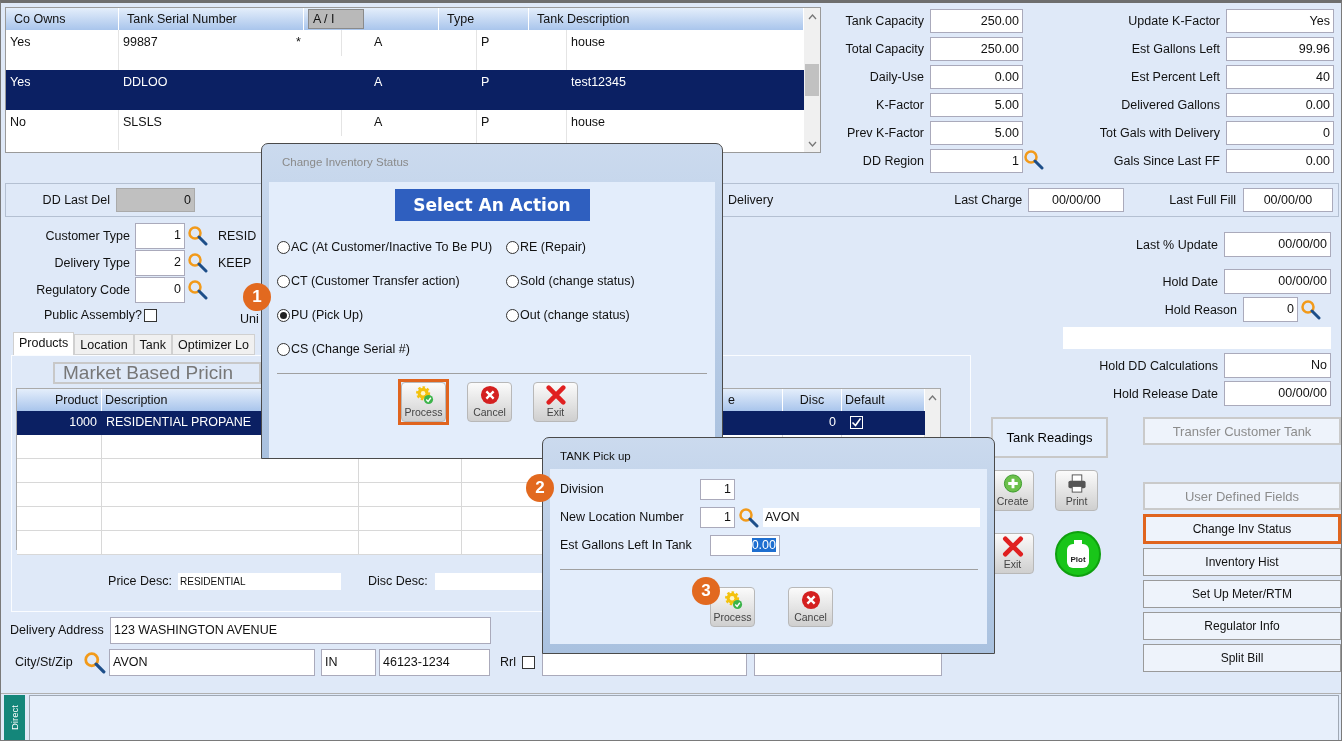 The height and width of the screenshot is (741, 1342). I want to click on field-label: Hold Reason, so click(1201, 310).